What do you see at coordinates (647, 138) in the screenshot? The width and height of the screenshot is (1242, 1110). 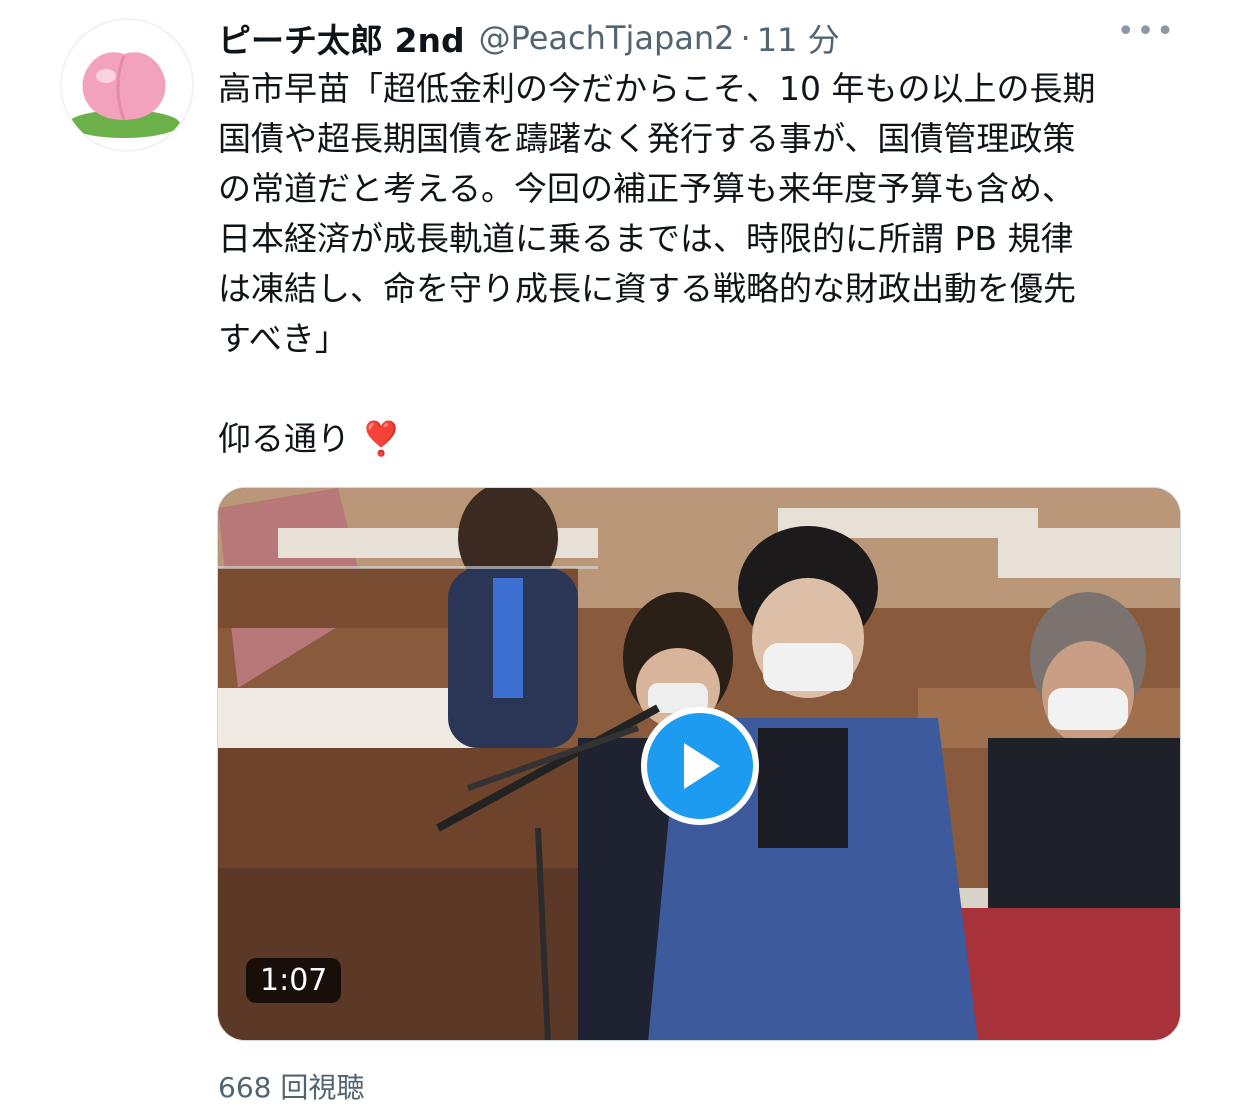 I see `tweet-text-line: 国債や超長期国債を躊躇なく発行する事が、国債管理政策` at bounding box center [647, 138].